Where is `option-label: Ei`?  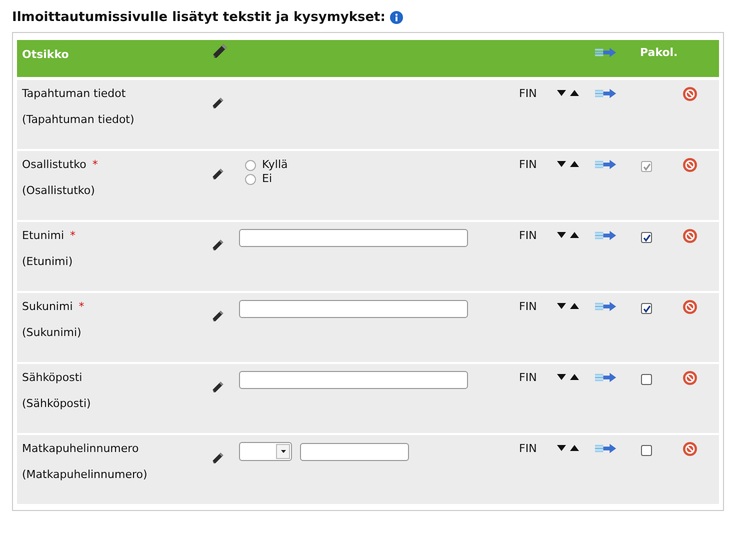 option-label: Ei is located at coordinates (267, 179).